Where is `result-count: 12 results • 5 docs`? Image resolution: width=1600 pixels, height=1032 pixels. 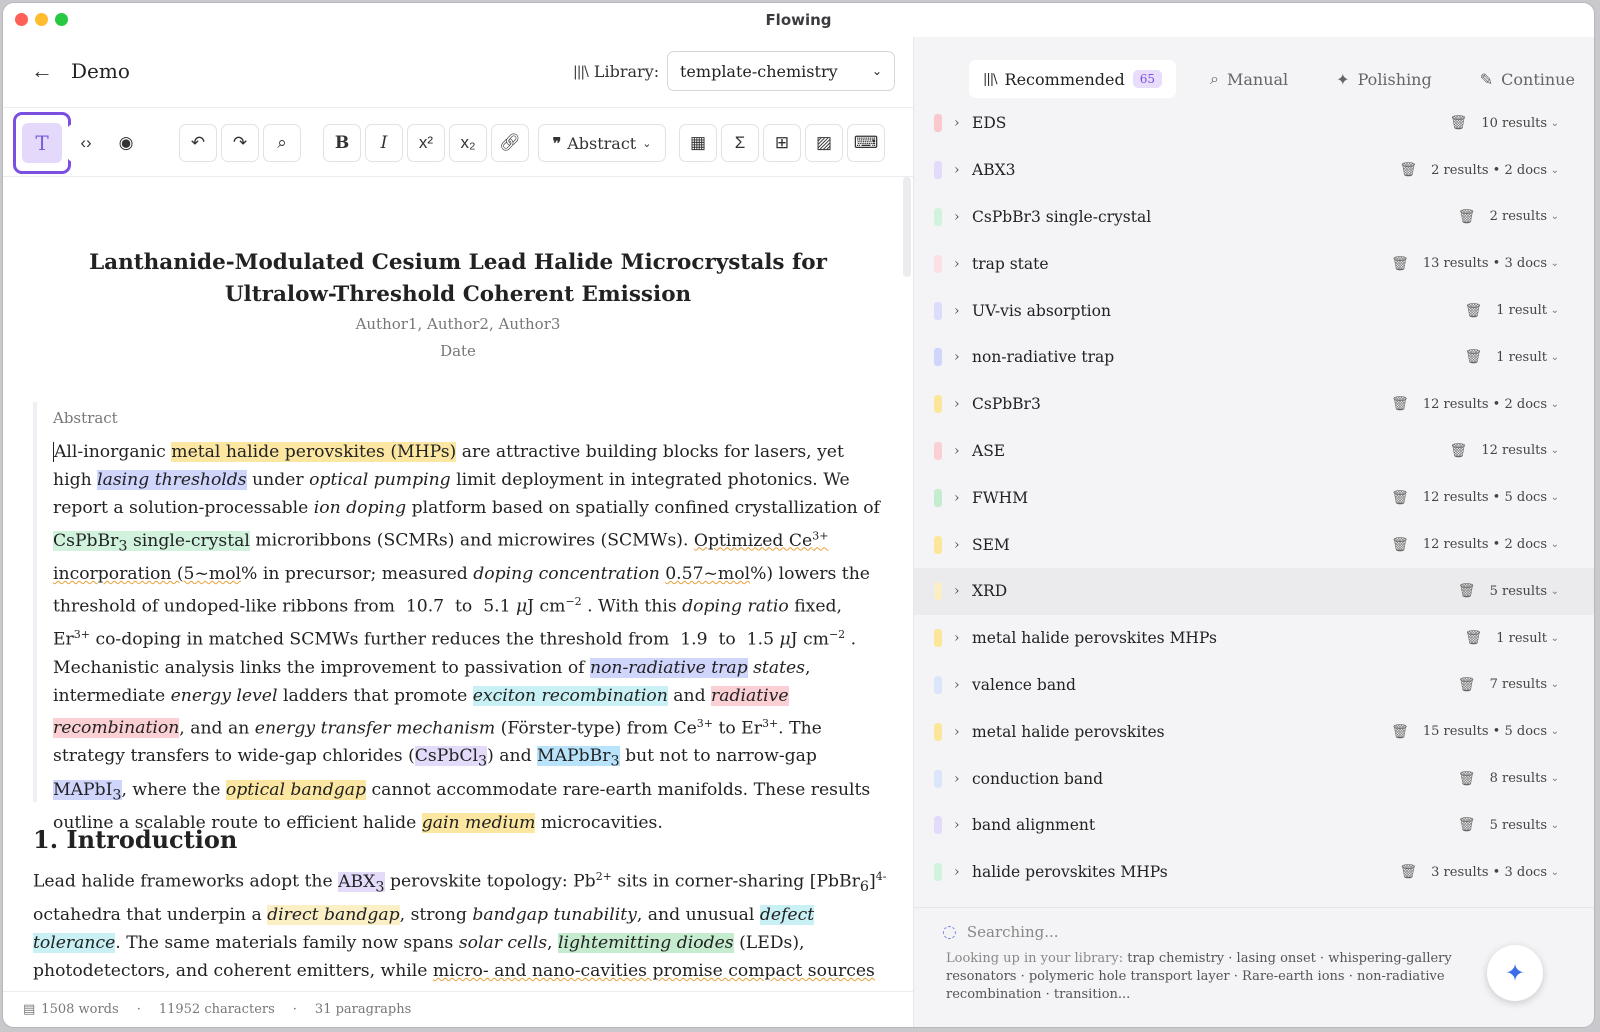 result-count: 12 results • 5 docs is located at coordinates (1484, 498).